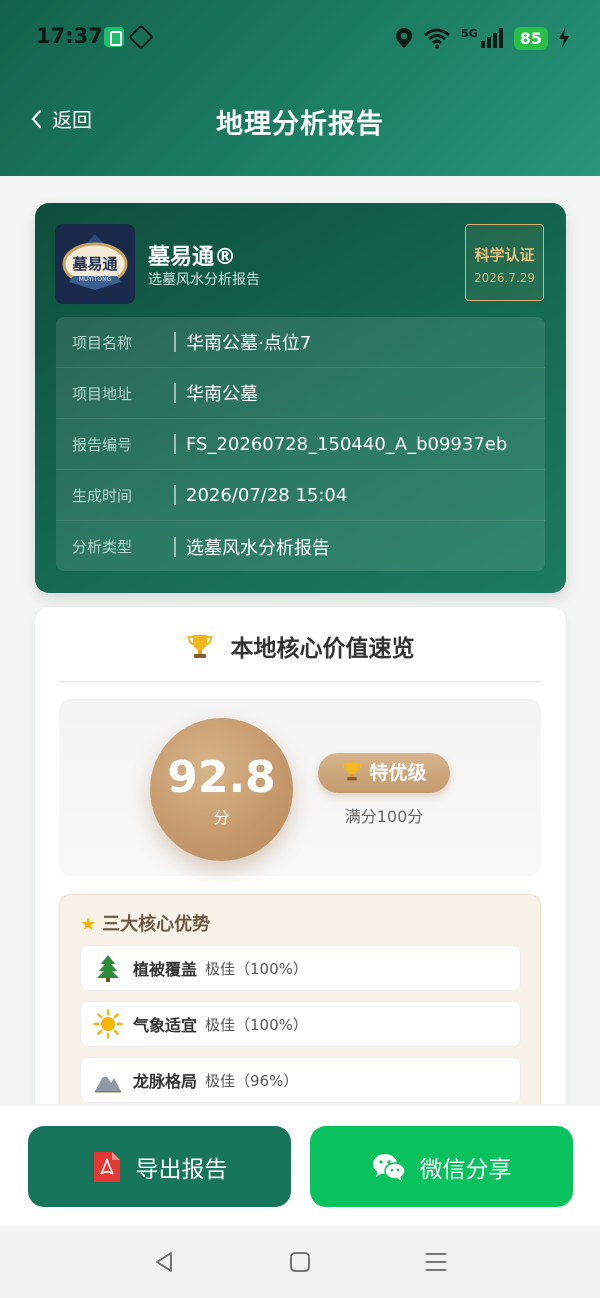 This screenshot has width=600, height=1298. I want to click on share-label: 微信分享, so click(465, 1169).